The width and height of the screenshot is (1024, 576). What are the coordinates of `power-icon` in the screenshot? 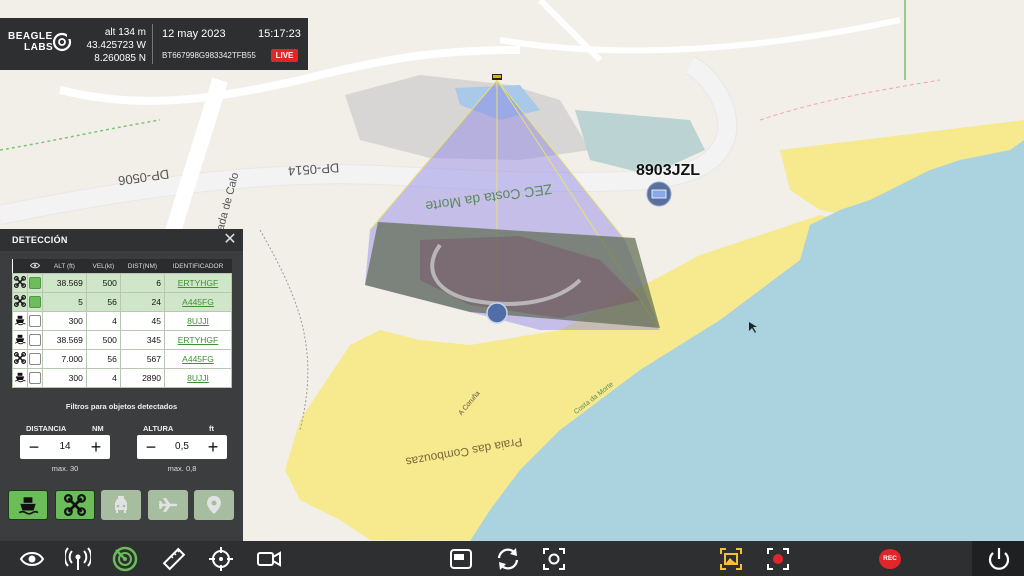 It's located at (999, 559).